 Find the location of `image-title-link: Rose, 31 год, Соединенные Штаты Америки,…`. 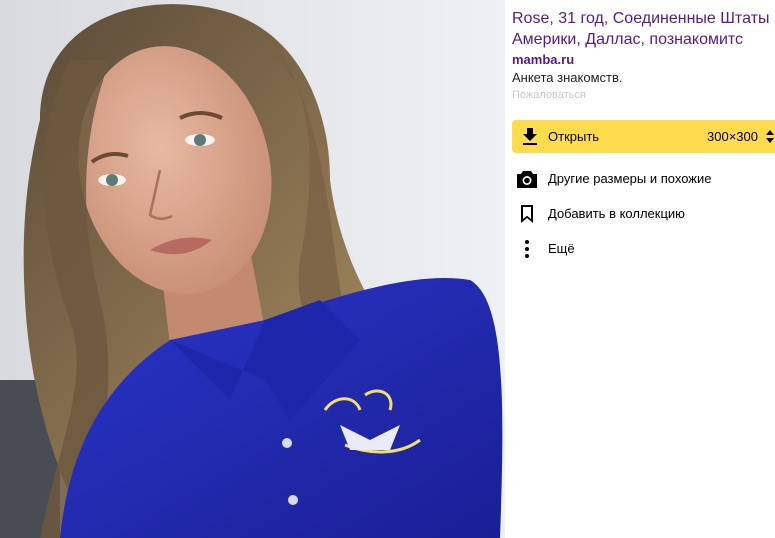

image-title-link: Rose, 31 год, Соединенные Штаты Америки,… is located at coordinates (643, 29).